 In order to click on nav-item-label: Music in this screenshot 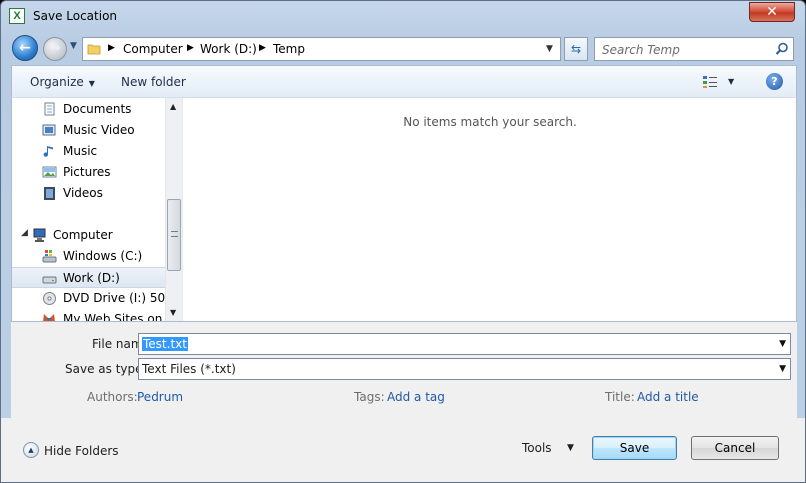, I will do `click(80, 151)`.